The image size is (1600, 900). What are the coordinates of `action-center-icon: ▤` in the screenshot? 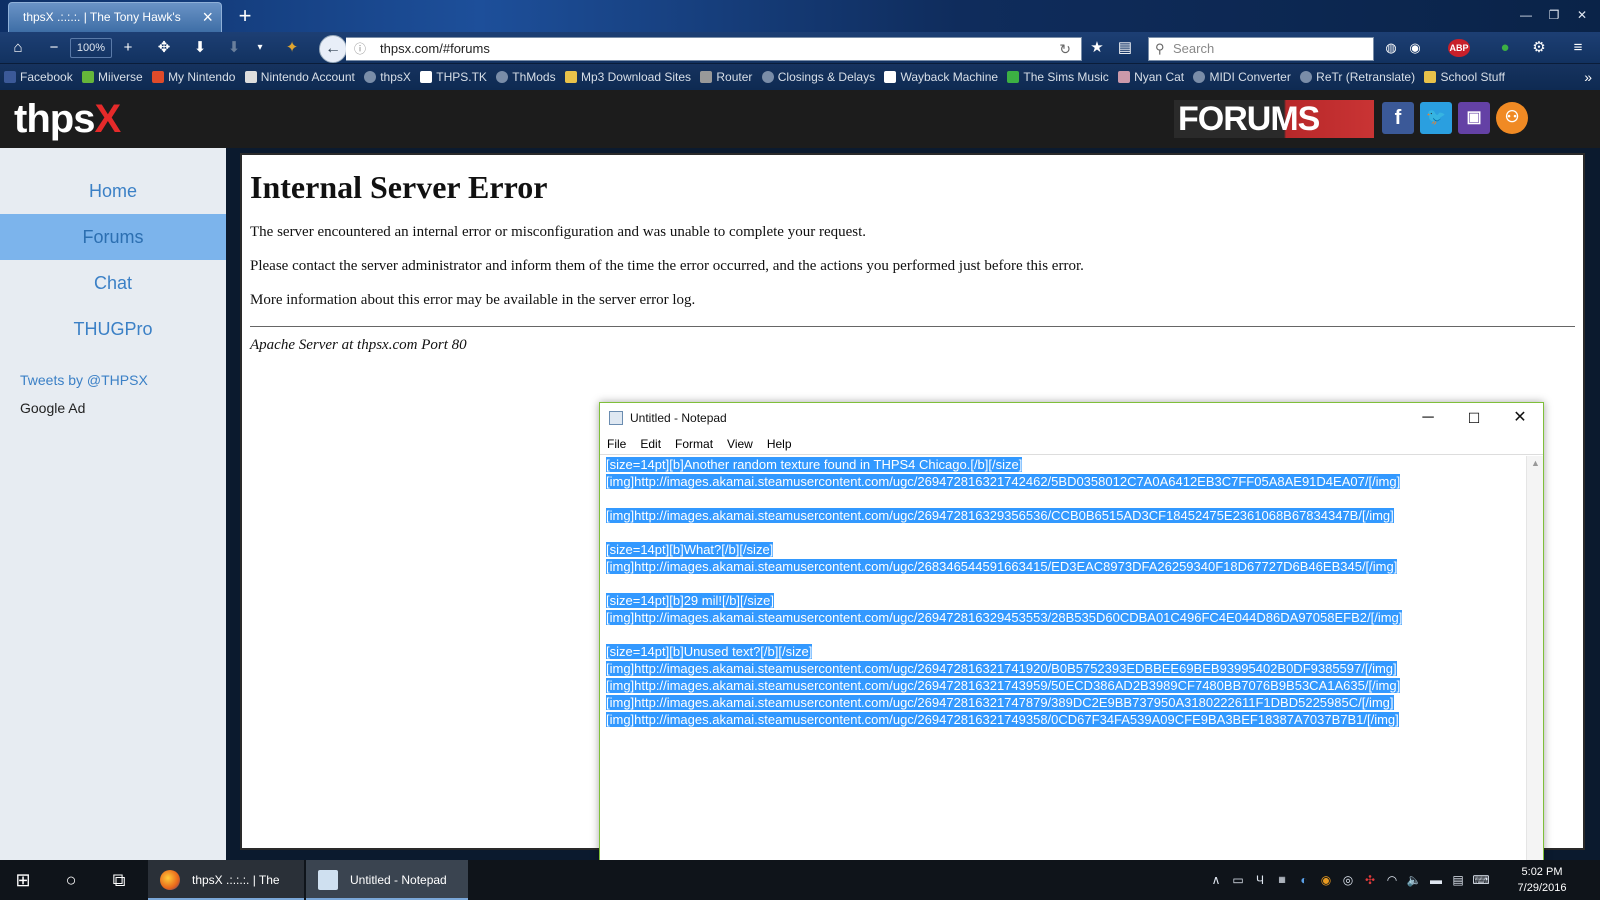 It's located at (1458, 880).